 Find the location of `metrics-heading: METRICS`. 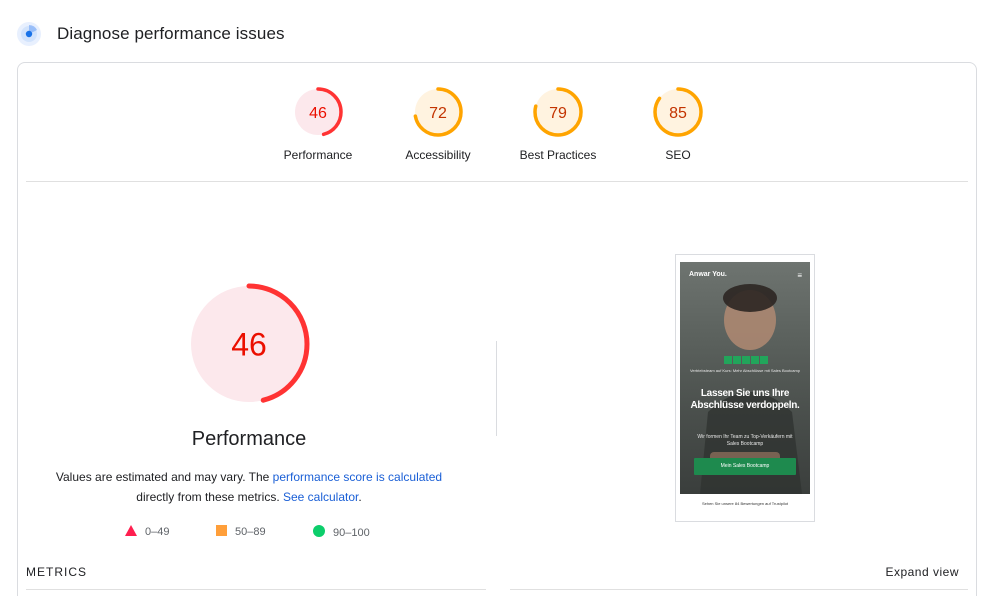

metrics-heading: METRICS is located at coordinates (56, 572).